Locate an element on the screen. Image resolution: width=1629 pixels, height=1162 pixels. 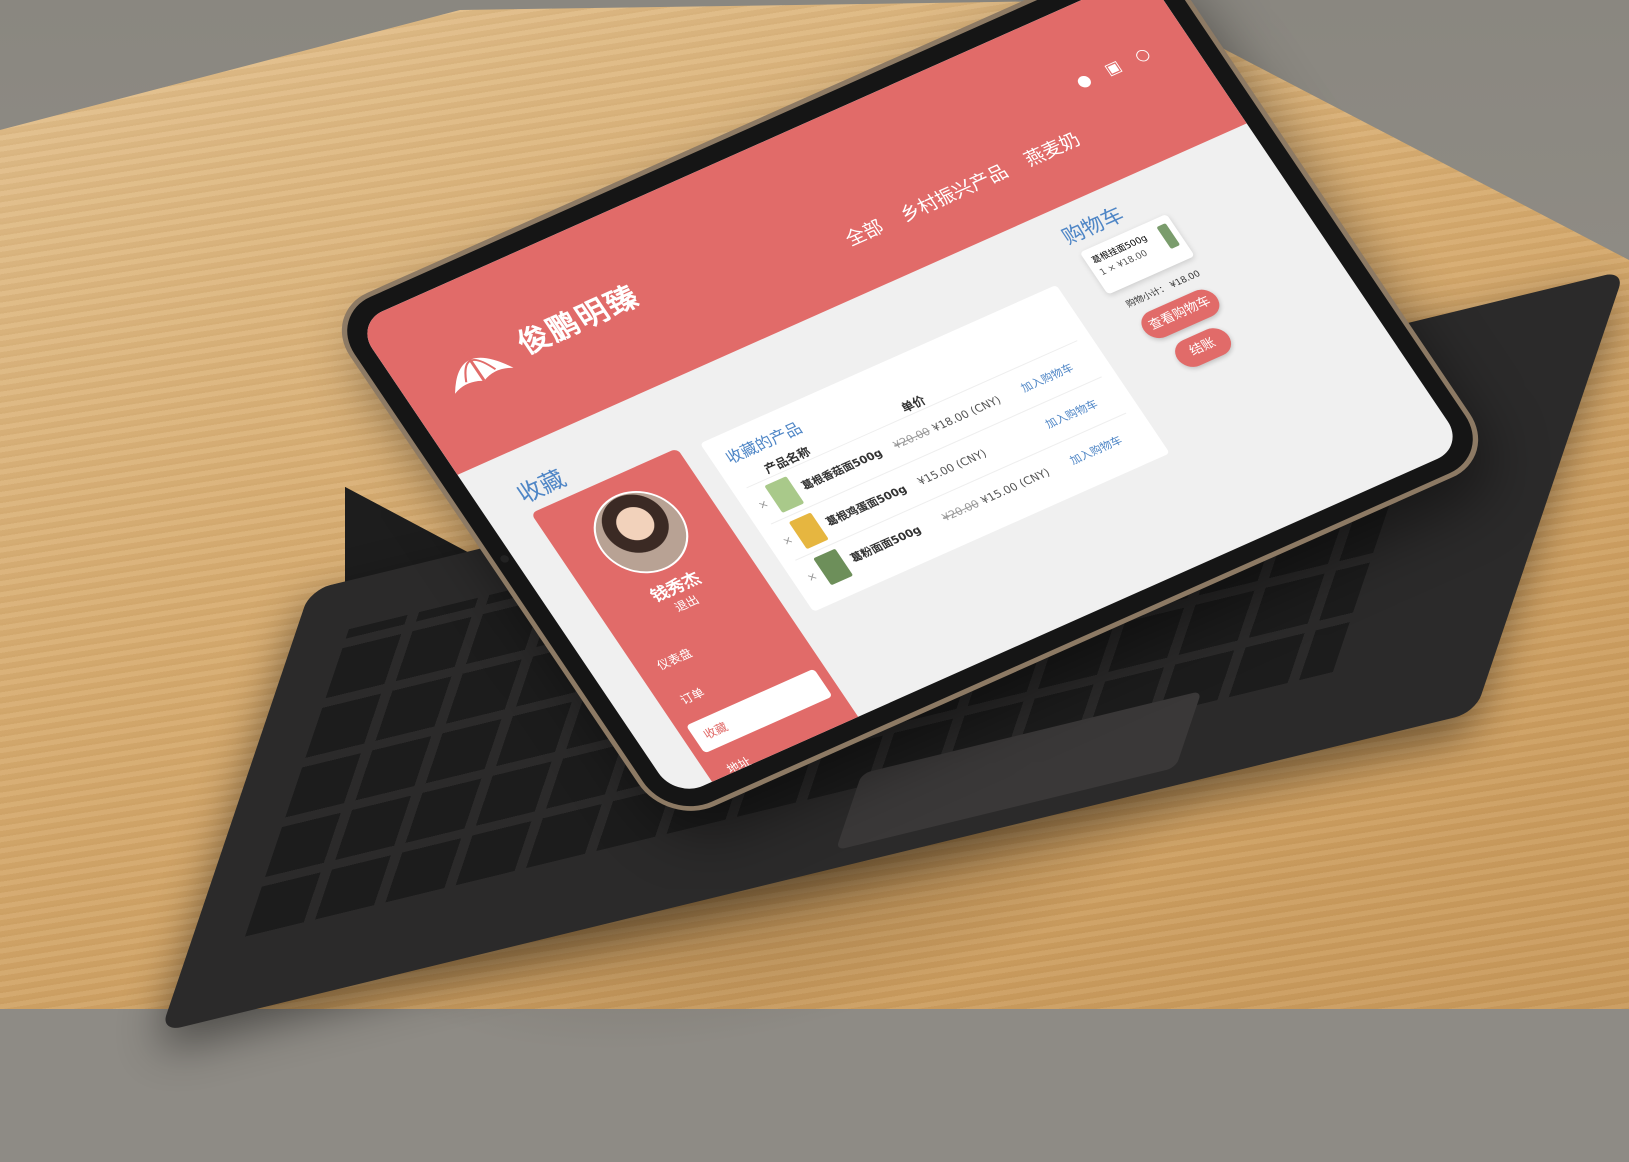
search-icon: ○ is located at coordinates (1142, 55).